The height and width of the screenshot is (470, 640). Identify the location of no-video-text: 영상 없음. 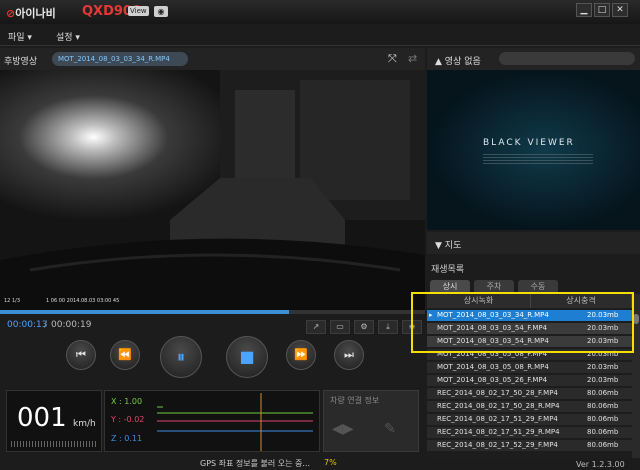
(462, 62).